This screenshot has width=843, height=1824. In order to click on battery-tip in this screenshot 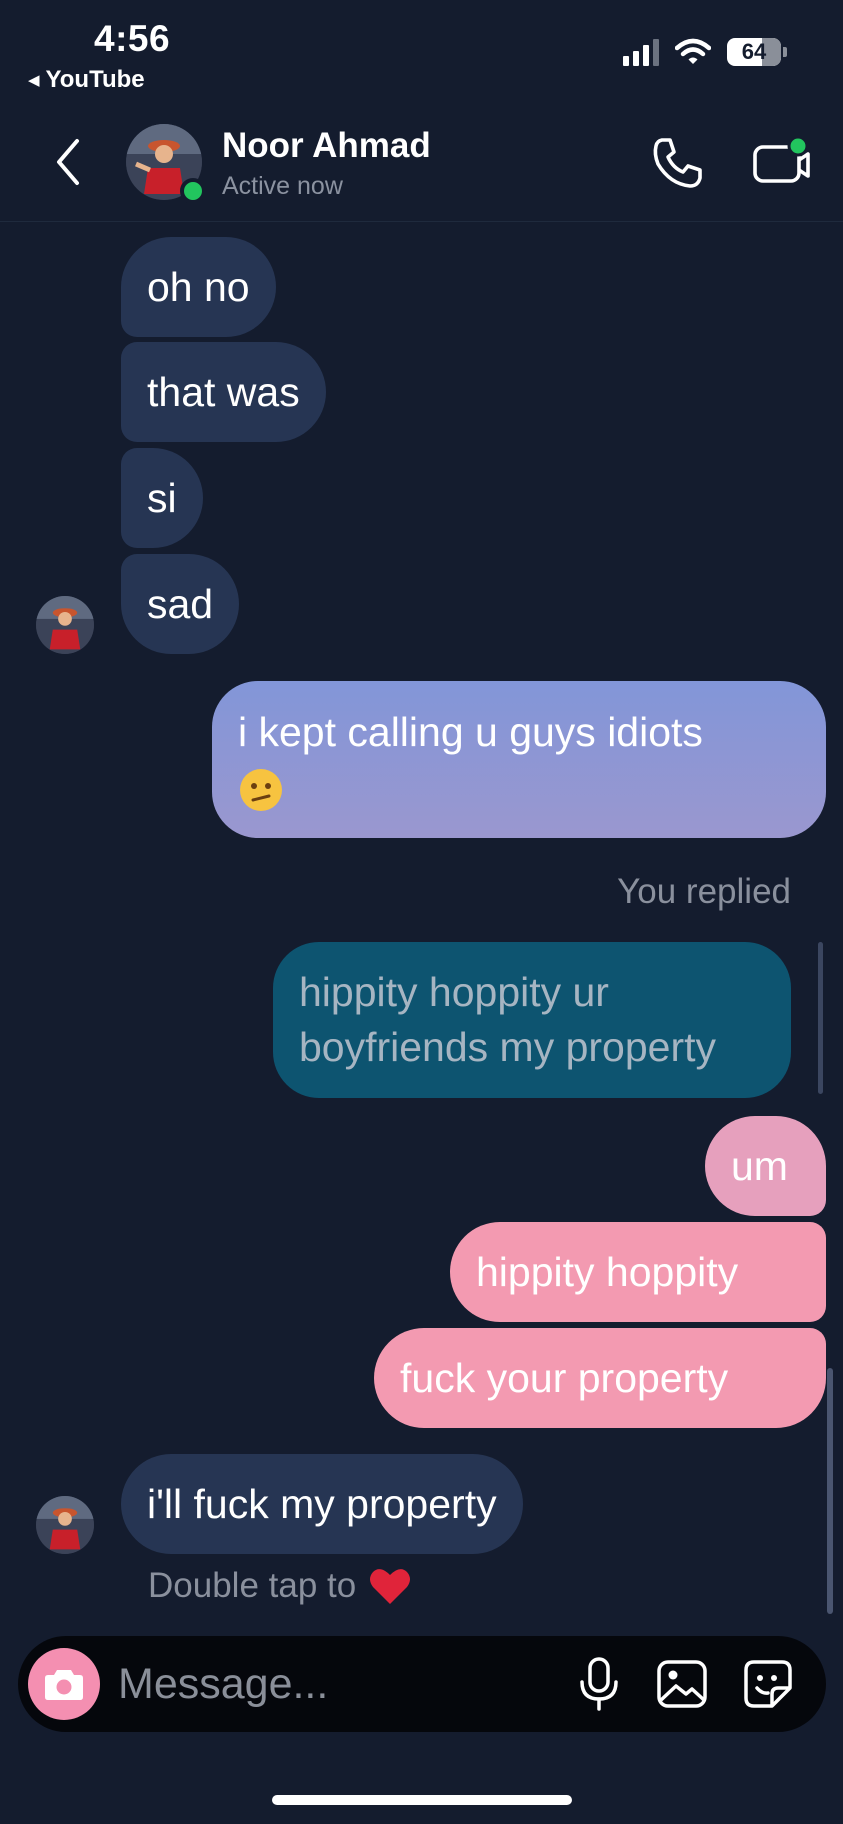, I will do `click(785, 52)`.